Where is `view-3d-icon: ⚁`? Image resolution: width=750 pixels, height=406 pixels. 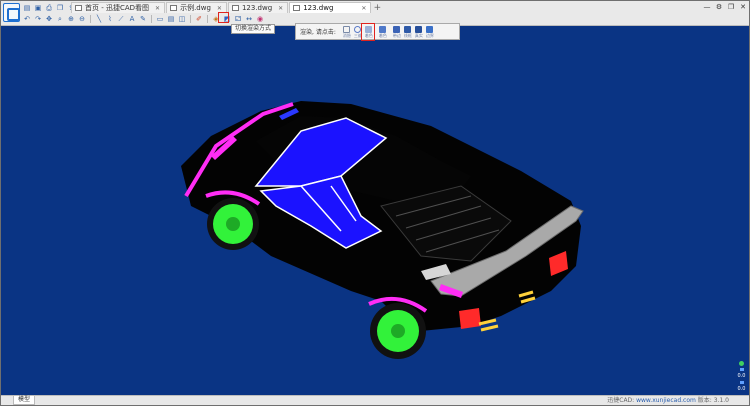
view-3d-icon: ⚁ is located at coordinates (238, 19).